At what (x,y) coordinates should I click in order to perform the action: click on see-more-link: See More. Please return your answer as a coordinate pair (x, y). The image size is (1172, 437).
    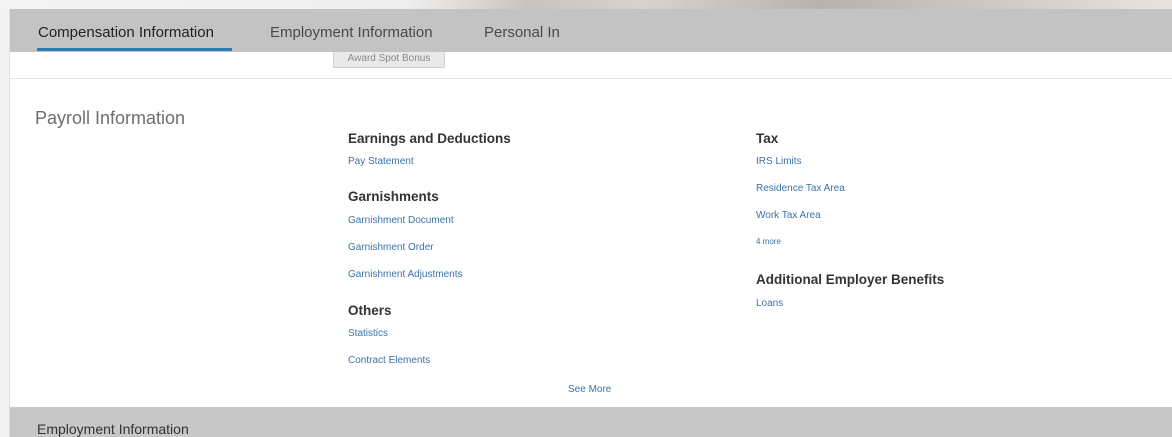
    Looking at the image, I should click on (589, 389).